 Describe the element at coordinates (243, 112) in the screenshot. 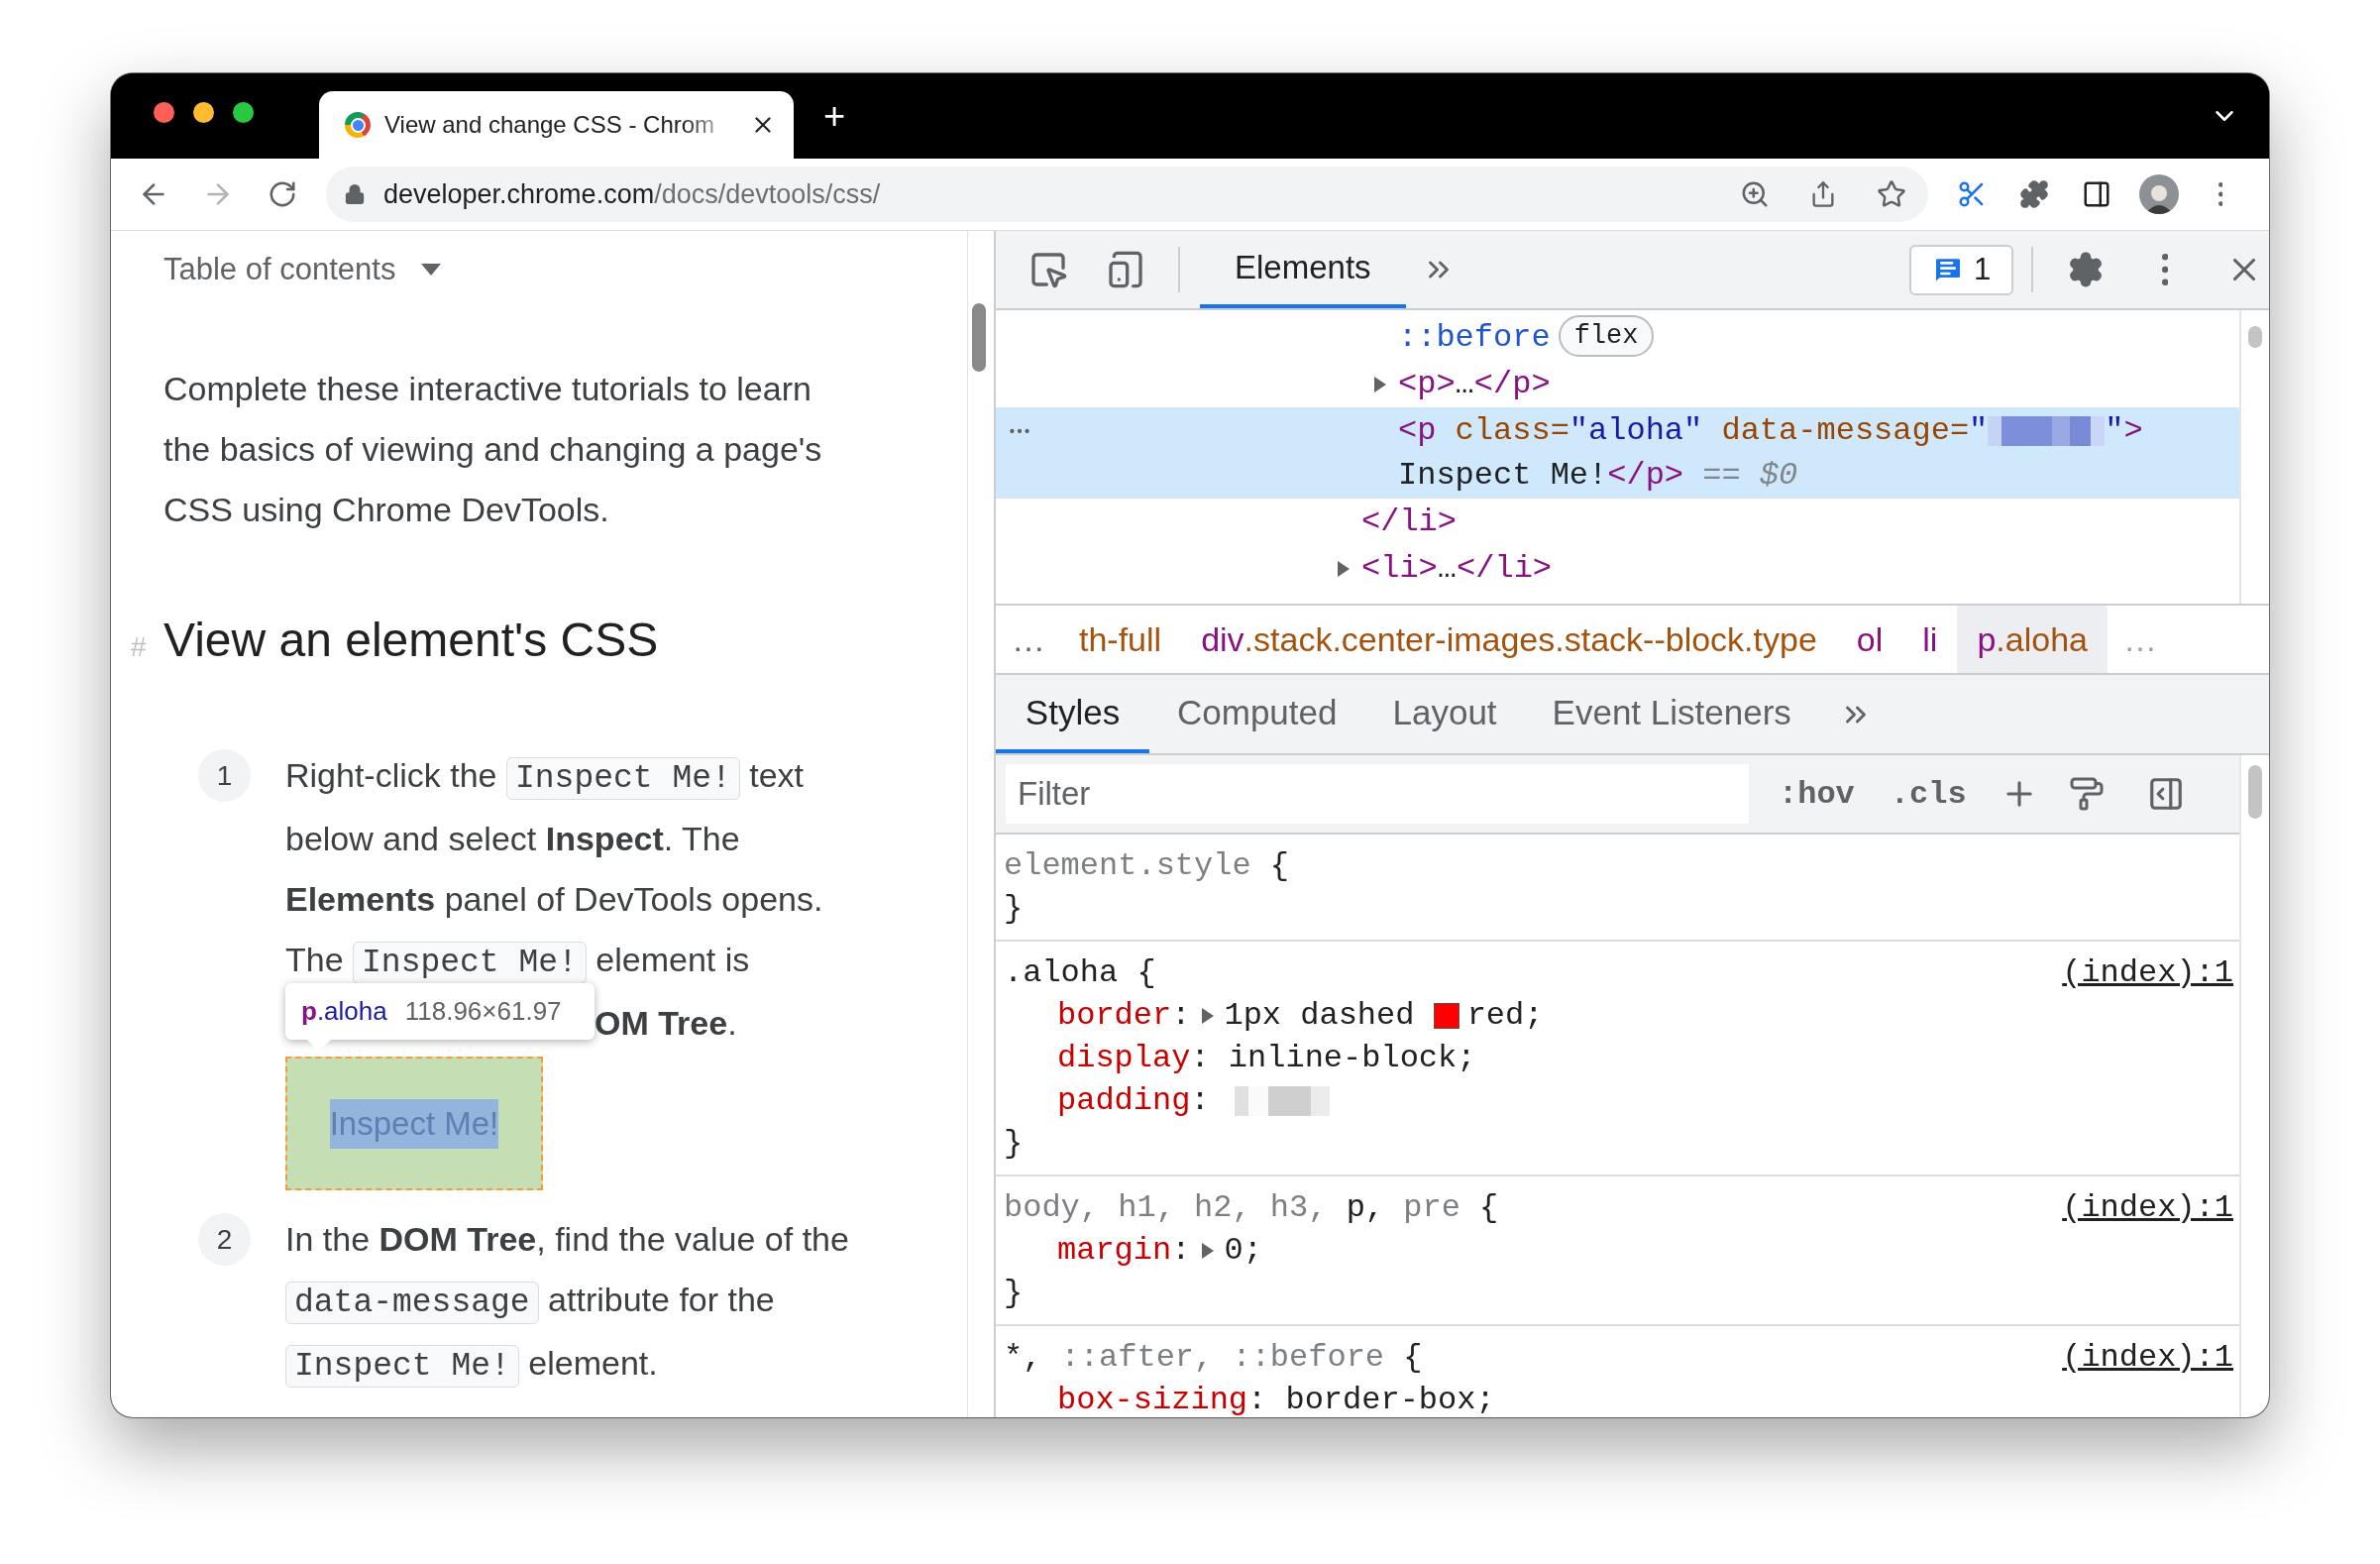

I see `zoom-window-button` at that location.